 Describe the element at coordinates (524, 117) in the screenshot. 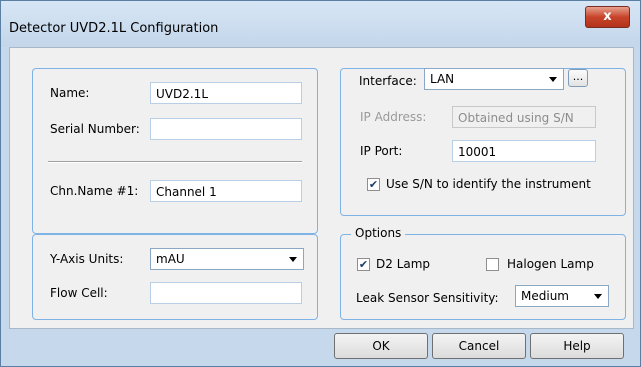

I see `ip-address-field: Obtained using S/N` at that location.